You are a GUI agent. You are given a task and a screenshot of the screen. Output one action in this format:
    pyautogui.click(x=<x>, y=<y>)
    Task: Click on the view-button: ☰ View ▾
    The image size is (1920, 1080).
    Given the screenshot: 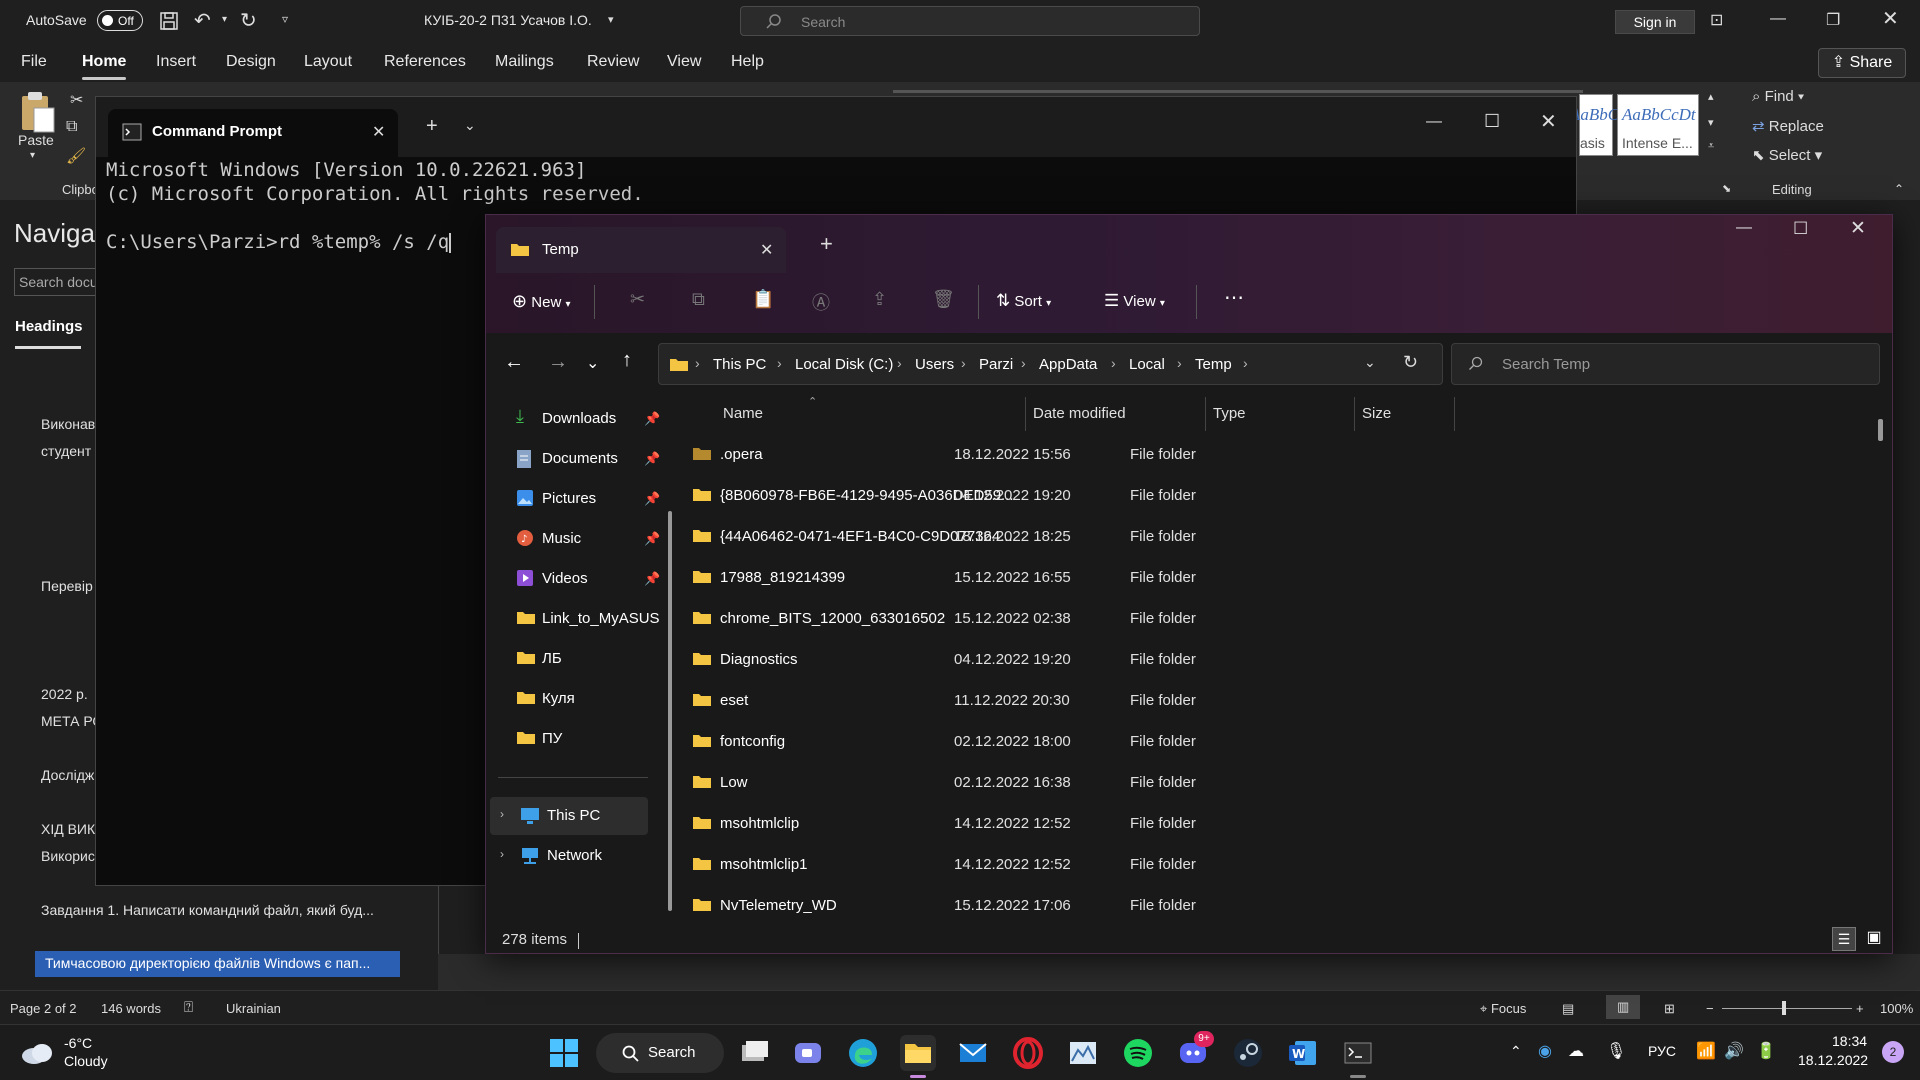 What is the action you would take?
    pyautogui.click(x=1134, y=301)
    